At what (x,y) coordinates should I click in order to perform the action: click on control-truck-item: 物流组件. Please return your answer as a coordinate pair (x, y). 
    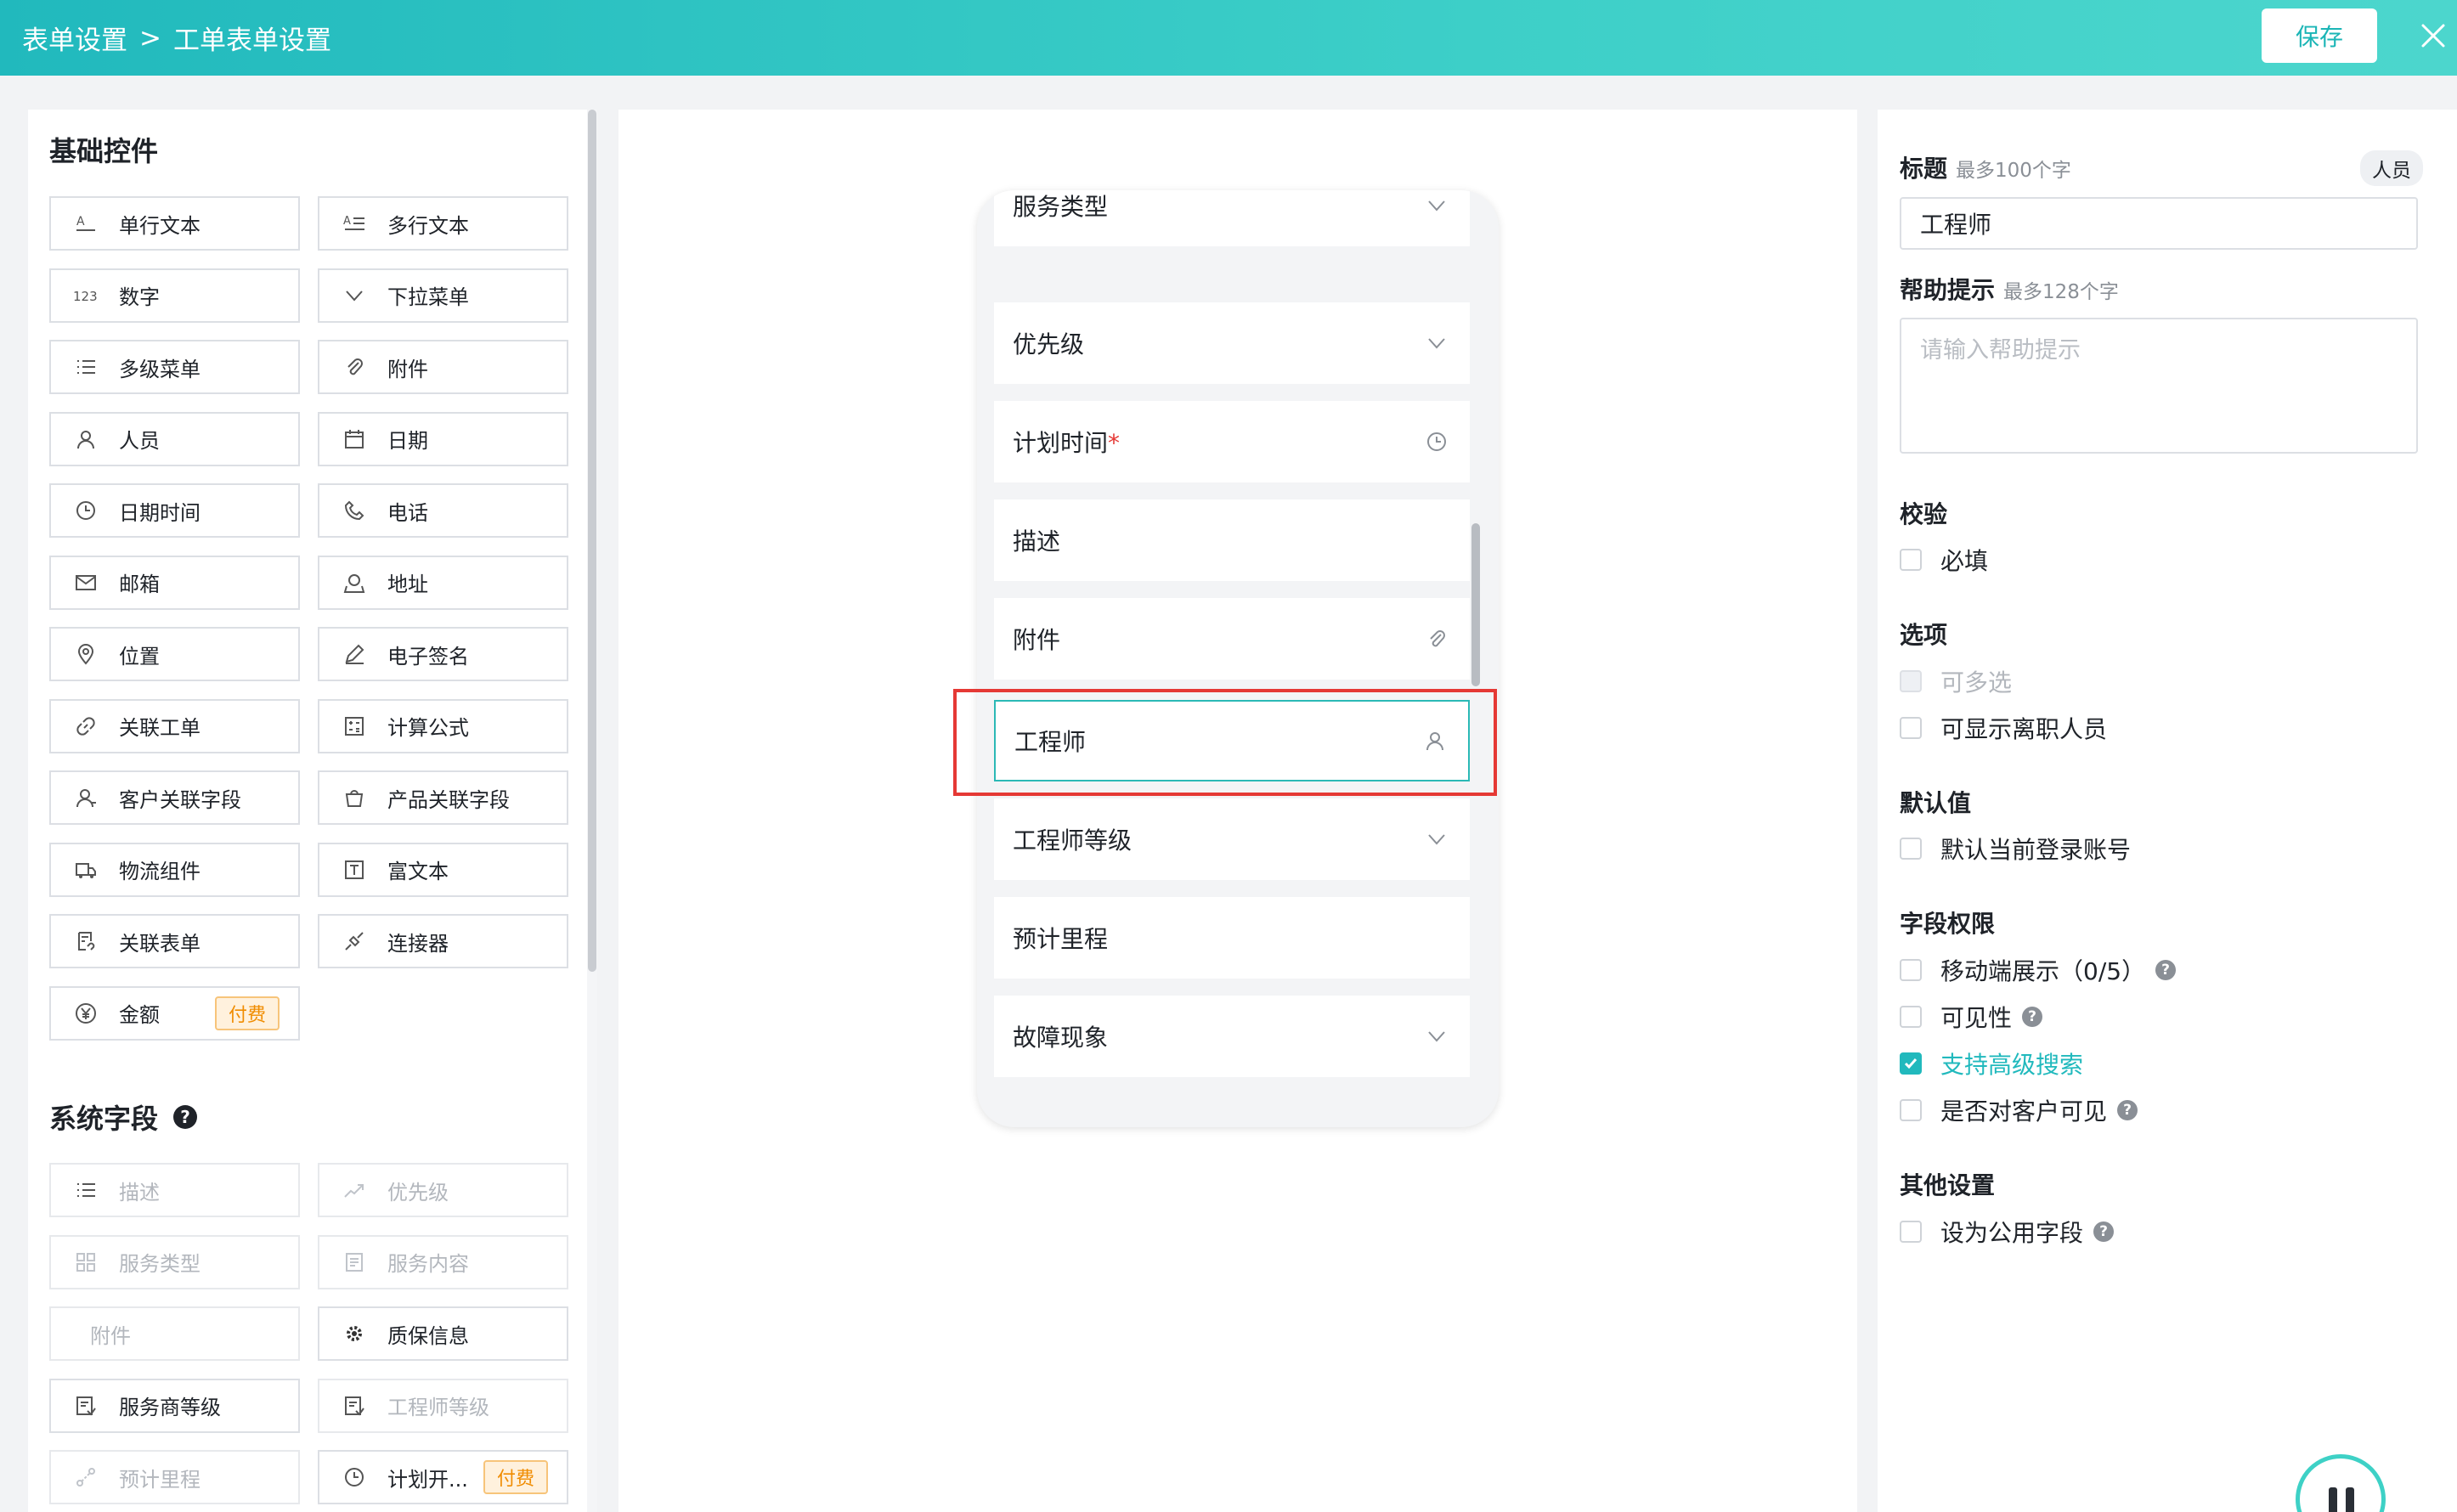
    Looking at the image, I should click on (174, 869).